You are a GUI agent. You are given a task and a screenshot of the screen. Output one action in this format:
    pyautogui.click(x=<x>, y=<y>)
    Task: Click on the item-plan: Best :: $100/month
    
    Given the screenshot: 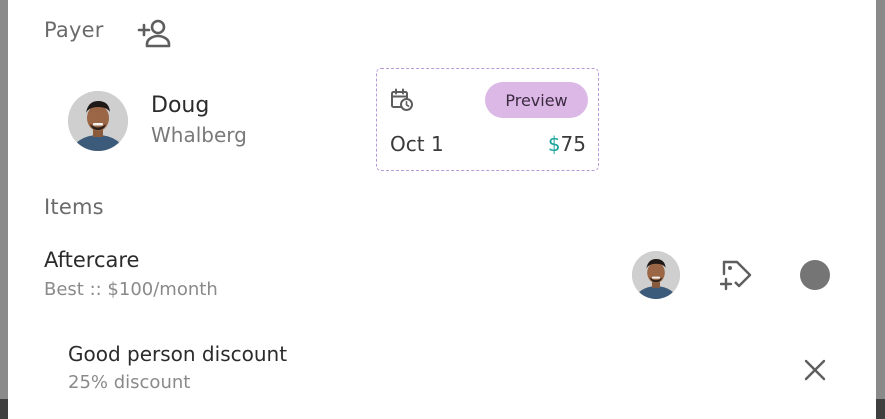 What is the action you would take?
    pyautogui.click(x=131, y=289)
    